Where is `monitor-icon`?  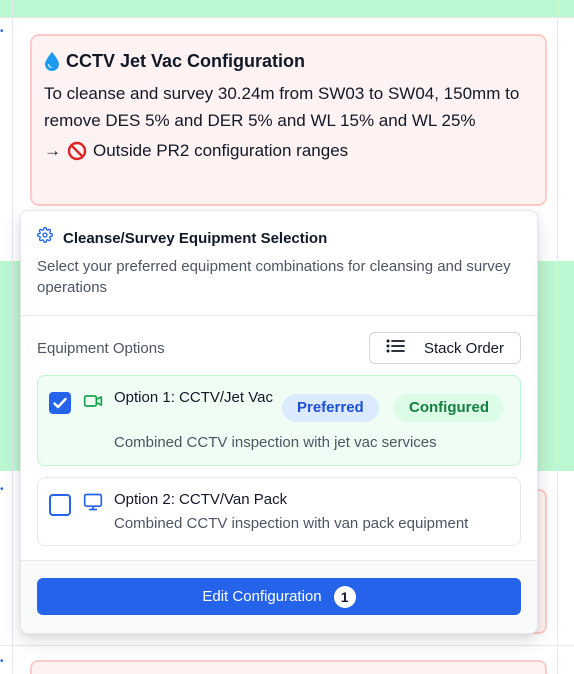
monitor-icon is located at coordinates (93, 504).